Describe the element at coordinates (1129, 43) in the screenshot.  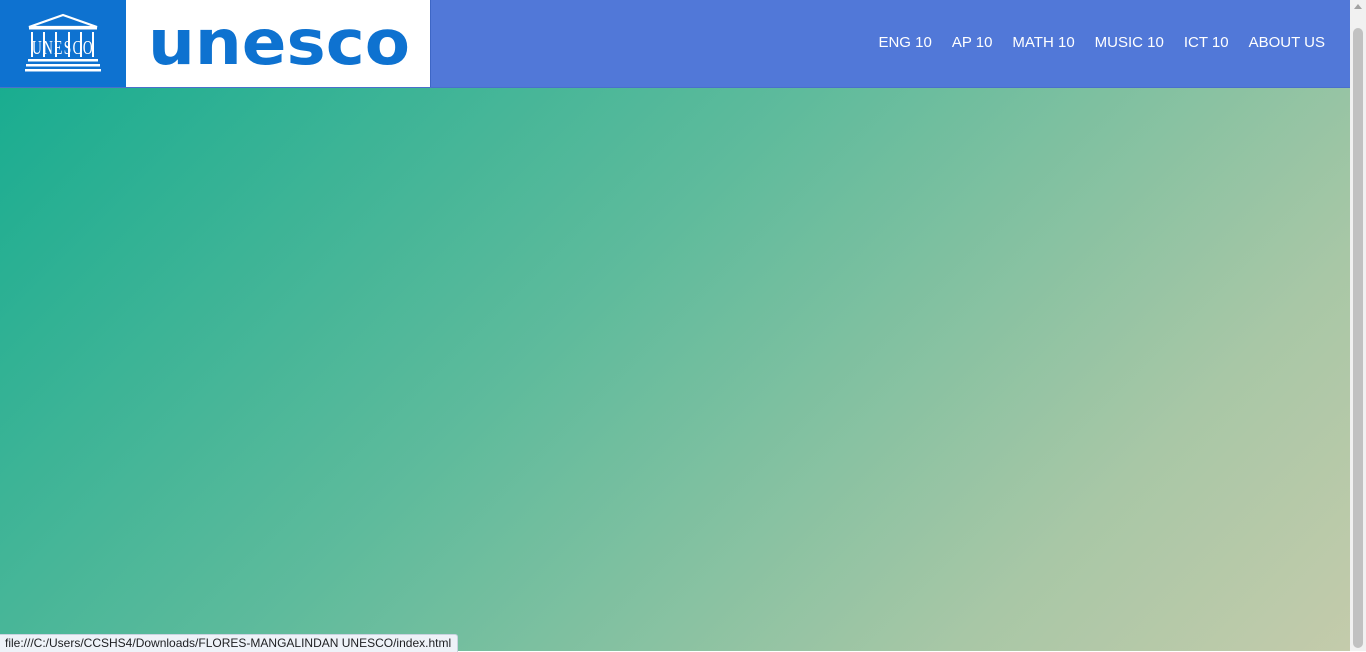
I see `nav-music-10: MUSIC 10` at that location.